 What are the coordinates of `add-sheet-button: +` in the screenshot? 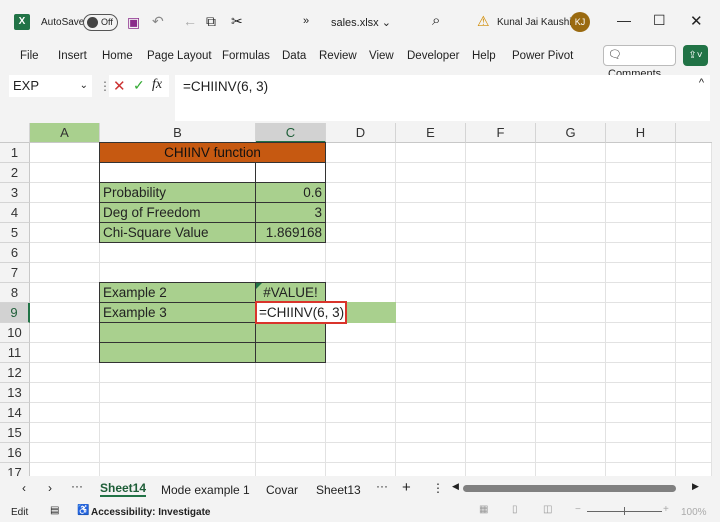 It's located at (406, 487).